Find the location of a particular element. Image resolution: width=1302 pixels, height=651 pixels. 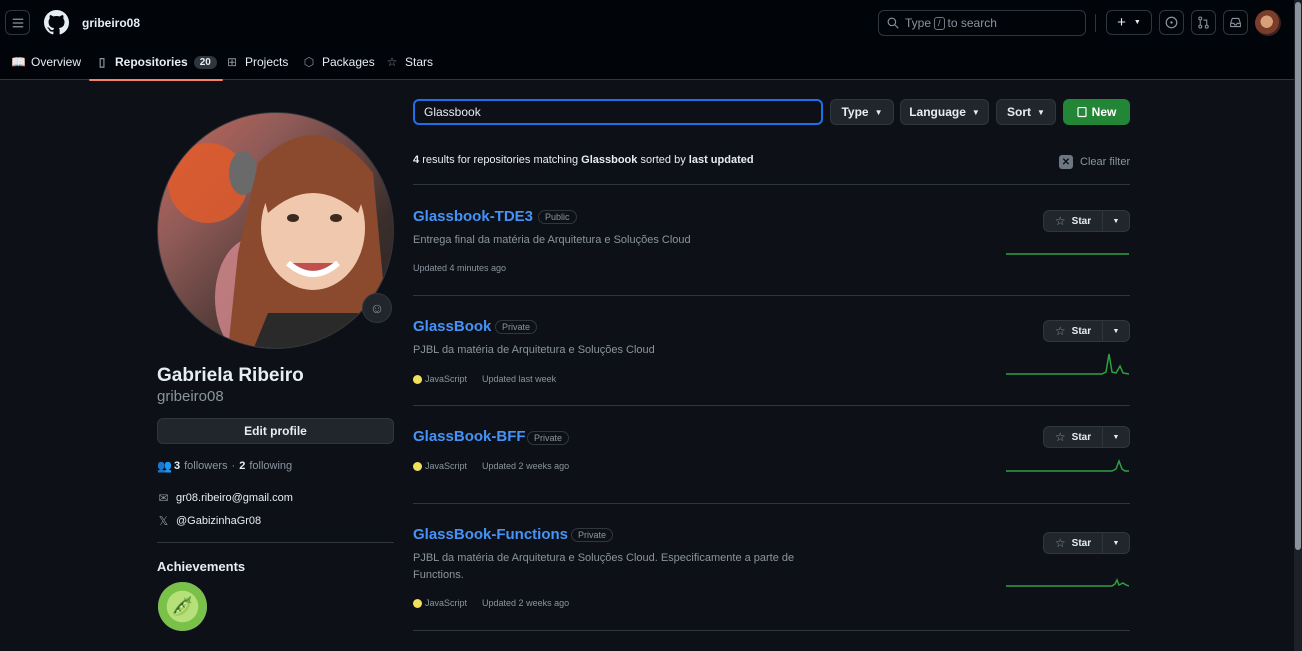

repo-meta: Updated 4 minutes ago is located at coordinates (459, 268).